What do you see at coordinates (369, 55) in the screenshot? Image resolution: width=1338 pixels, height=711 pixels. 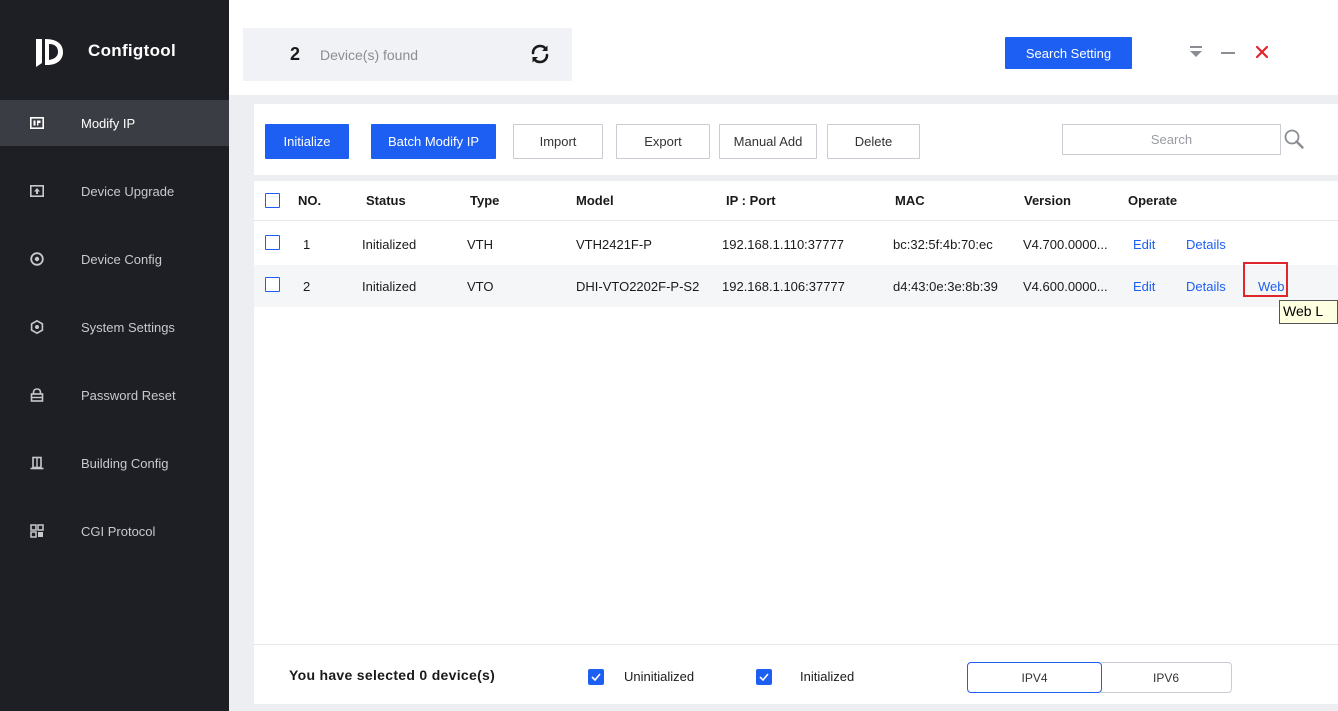 I see `device-count-label: Device(s) found` at bounding box center [369, 55].